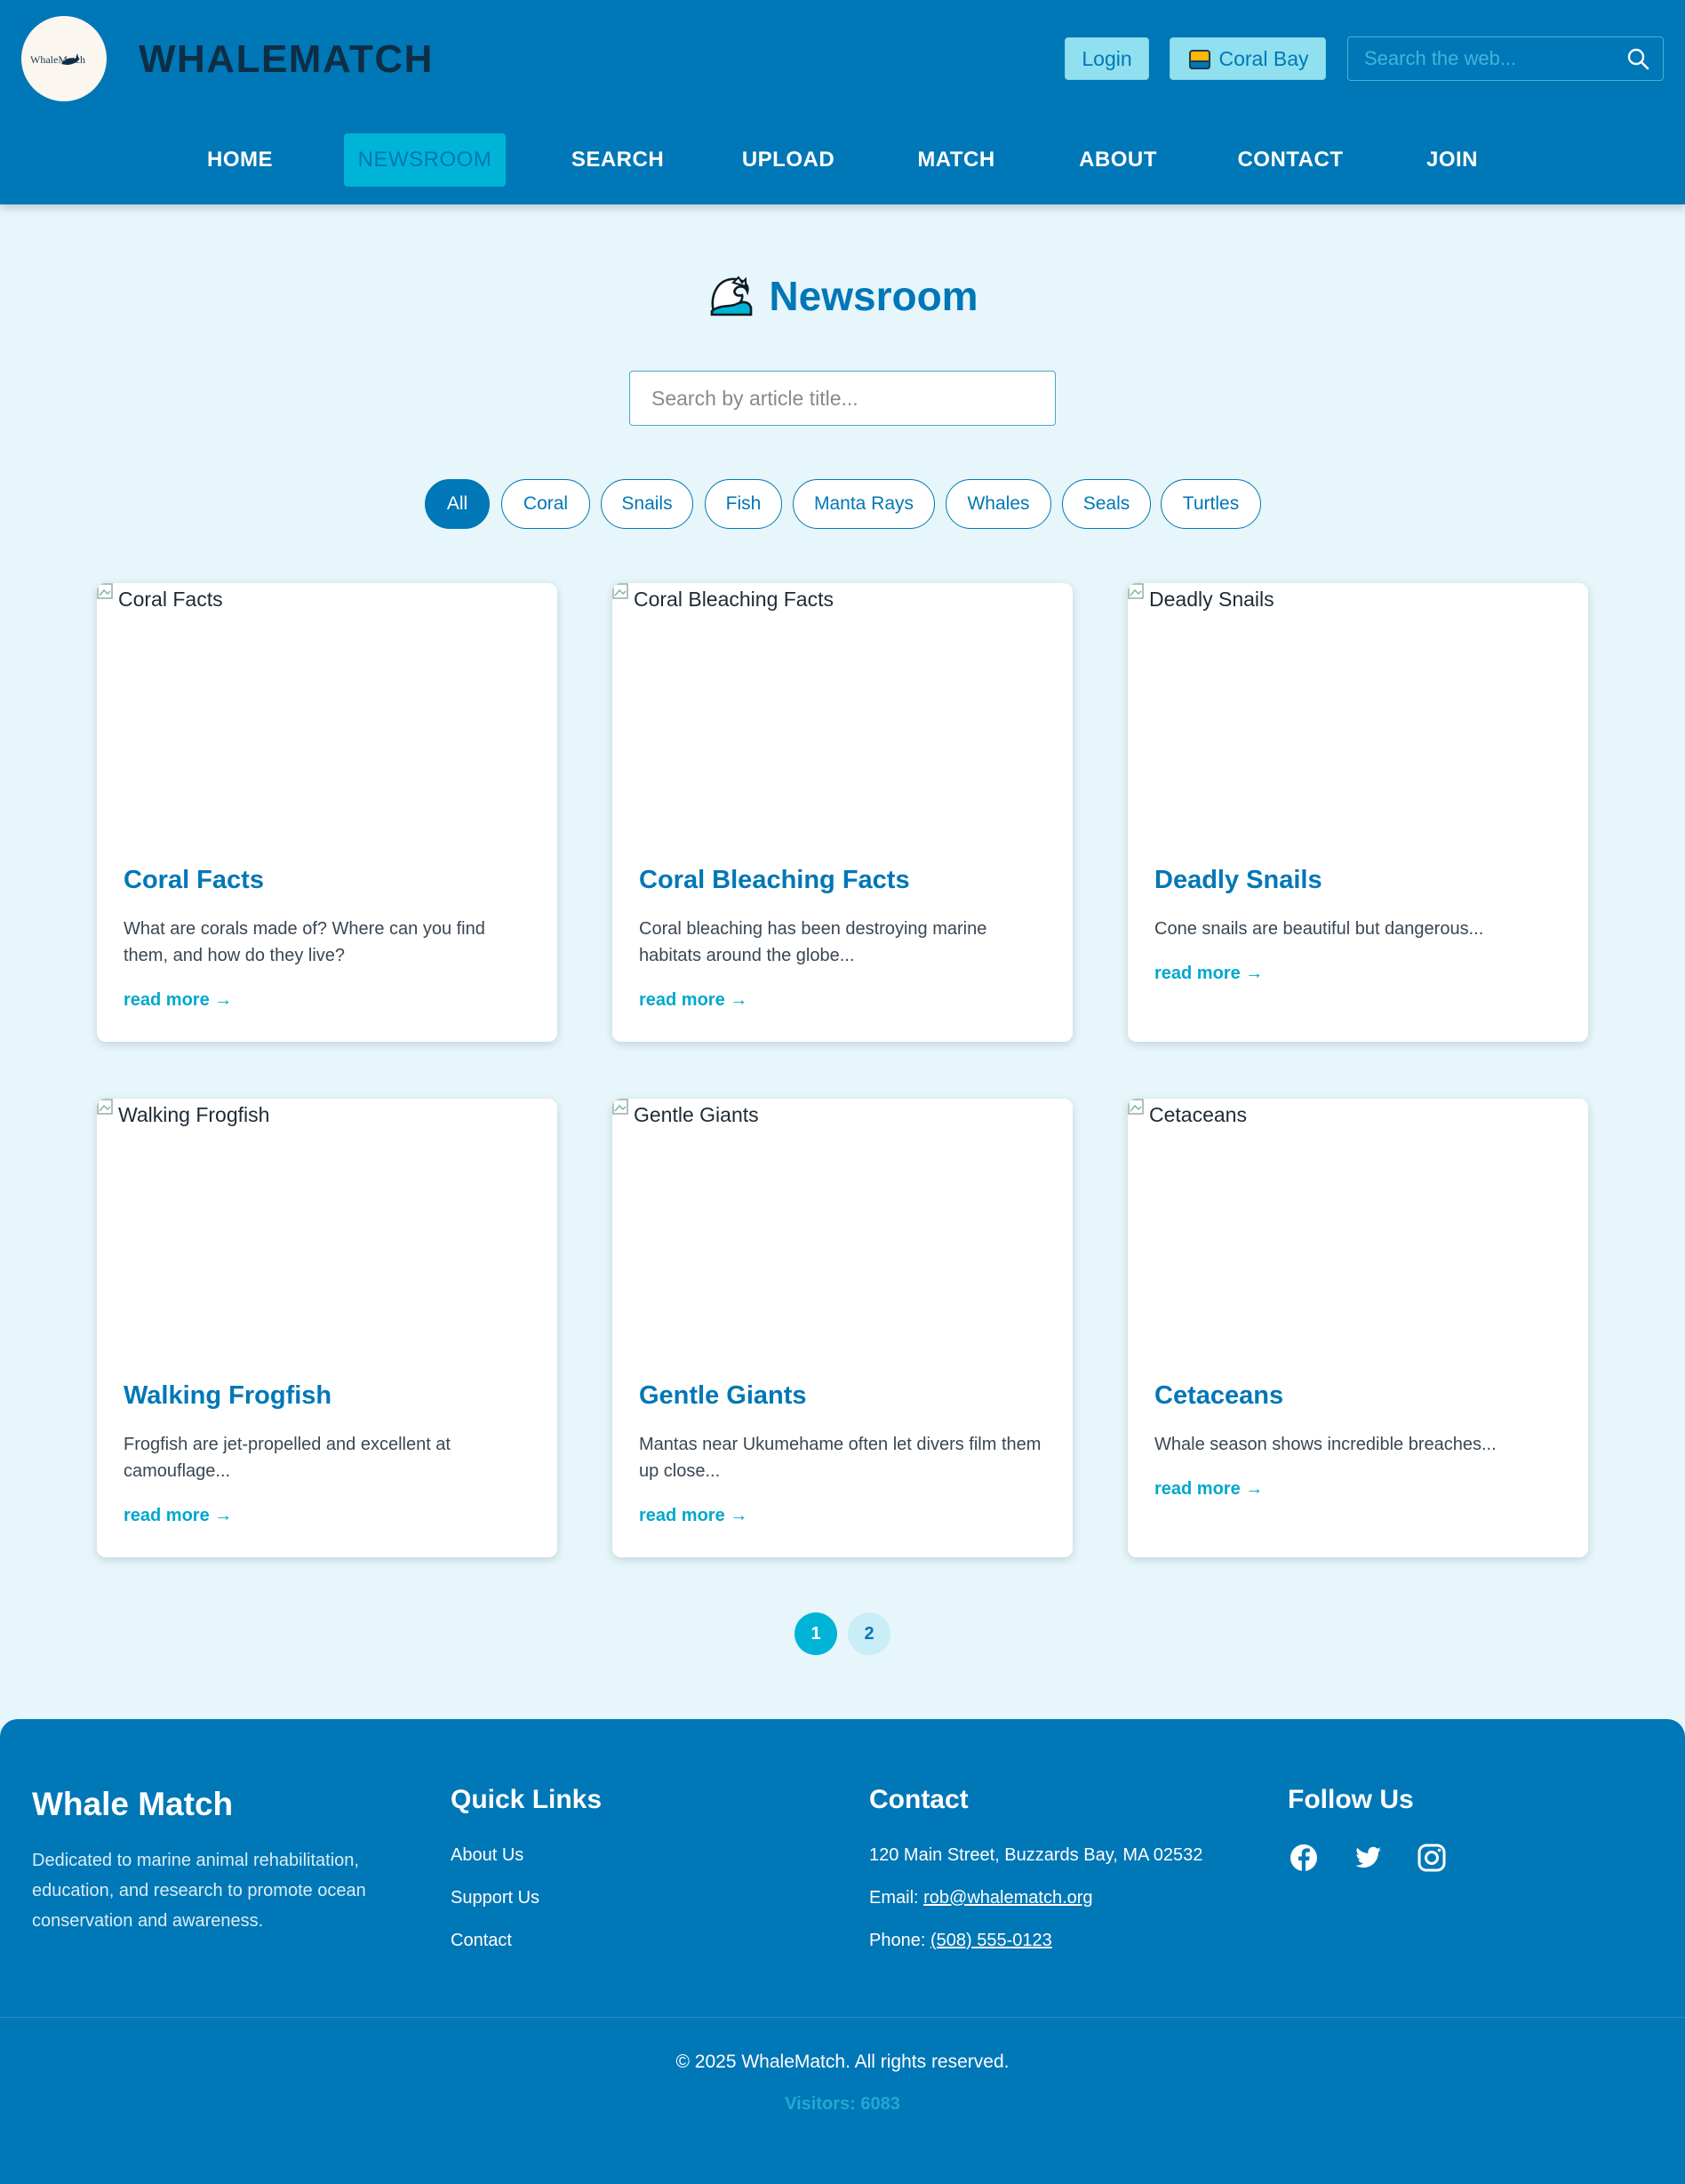  Describe the element at coordinates (788, 160) in the screenshot. I see `nav-upload: UPLOAD` at that location.